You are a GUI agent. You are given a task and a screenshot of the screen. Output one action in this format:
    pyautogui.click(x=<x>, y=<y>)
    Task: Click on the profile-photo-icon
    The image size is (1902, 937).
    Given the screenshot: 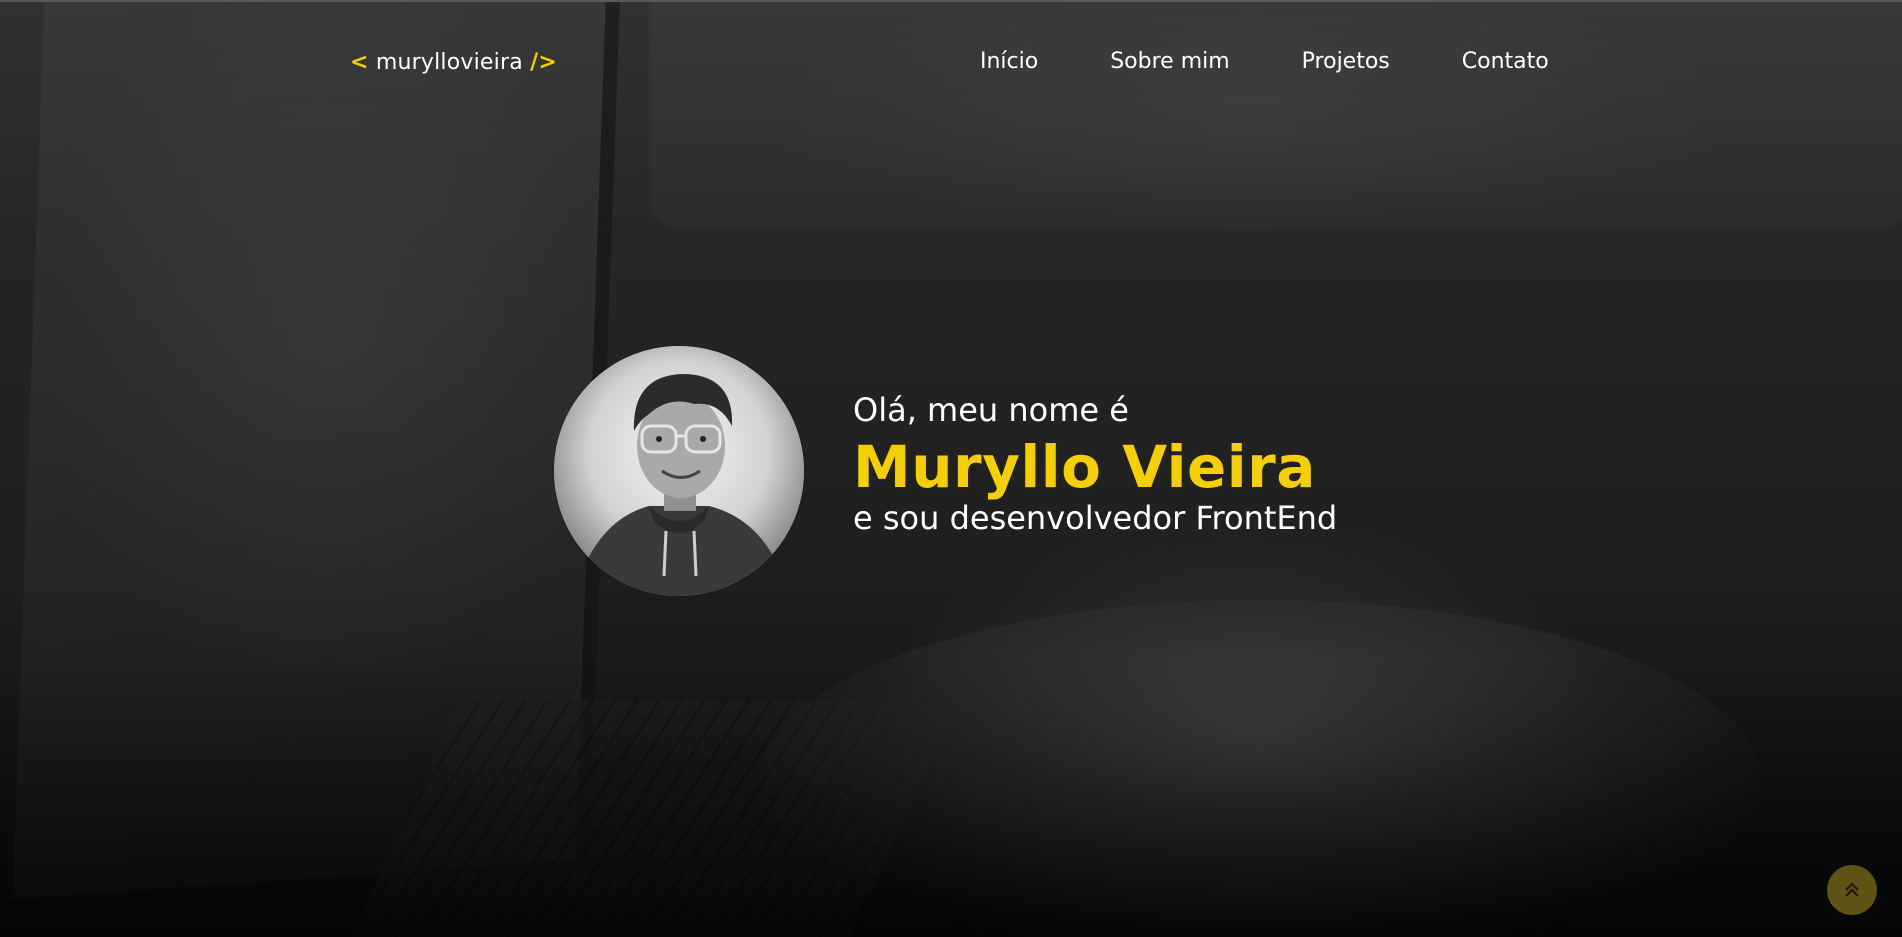 What is the action you would take?
    pyautogui.click(x=679, y=471)
    